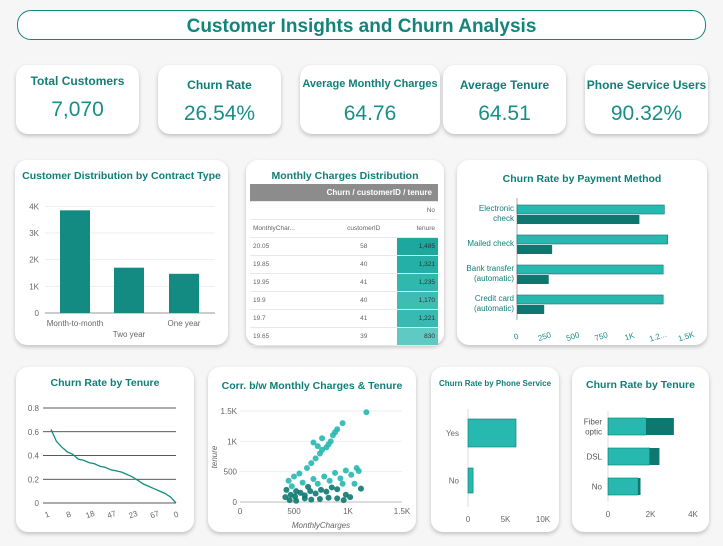 Image resolution: width=723 pixels, height=546 pixels. What do you see at coordinates (34, 432) in the screenshot?
I see `y-tick-label: 0.6` at bounding box center [34, 432].